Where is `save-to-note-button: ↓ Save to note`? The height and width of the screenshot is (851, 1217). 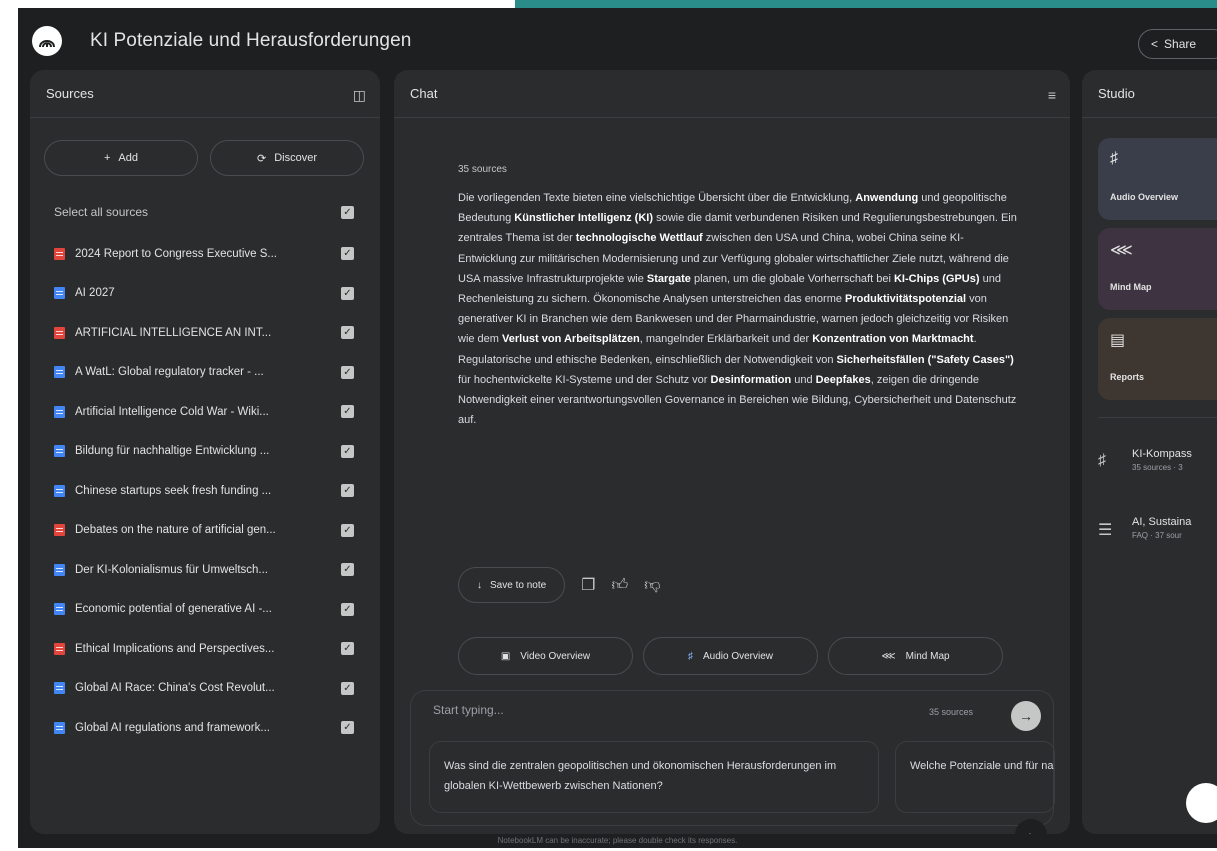
save-to-note-button: ↓ Save to note is located at coordinates (512, 585).